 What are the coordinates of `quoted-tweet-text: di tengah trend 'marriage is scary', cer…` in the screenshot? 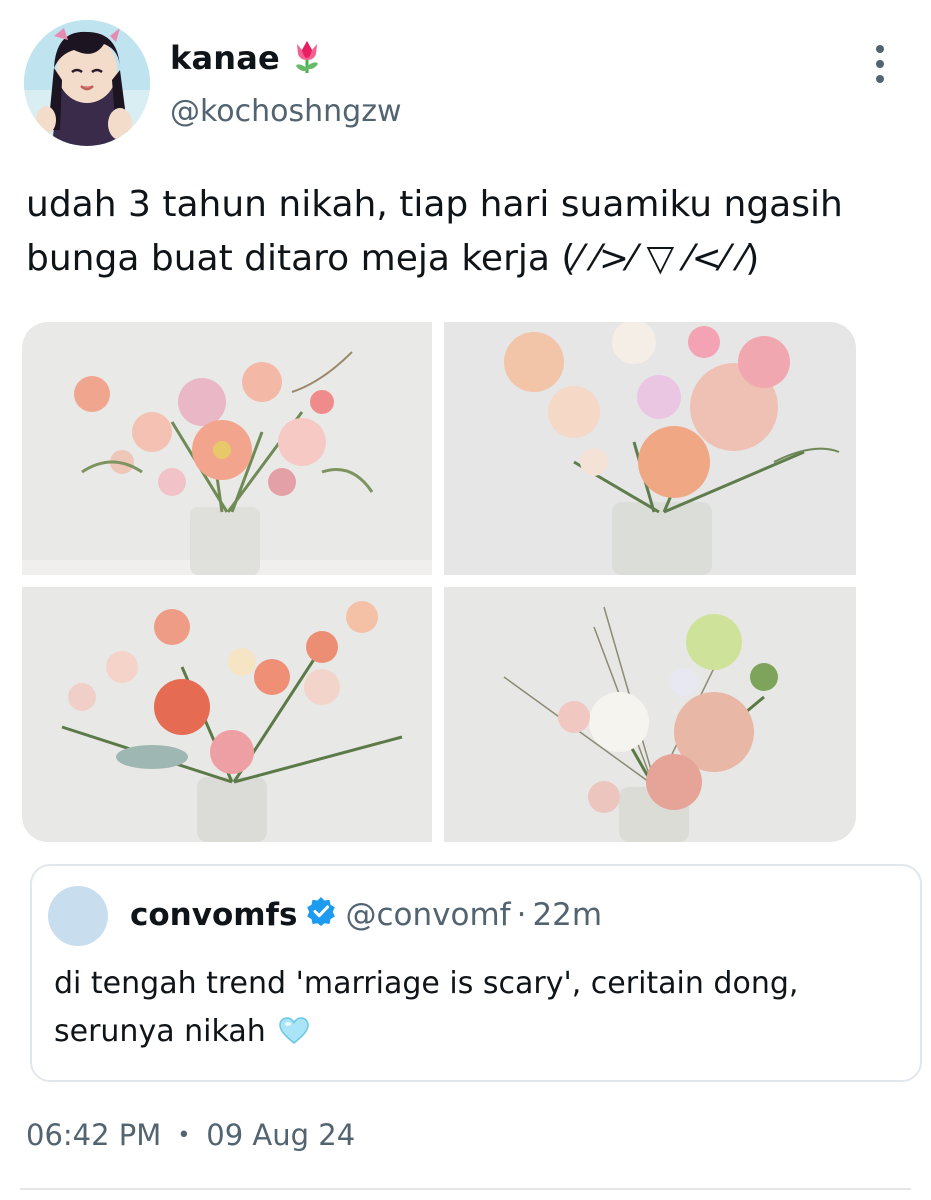 It's located at (479, 1010).